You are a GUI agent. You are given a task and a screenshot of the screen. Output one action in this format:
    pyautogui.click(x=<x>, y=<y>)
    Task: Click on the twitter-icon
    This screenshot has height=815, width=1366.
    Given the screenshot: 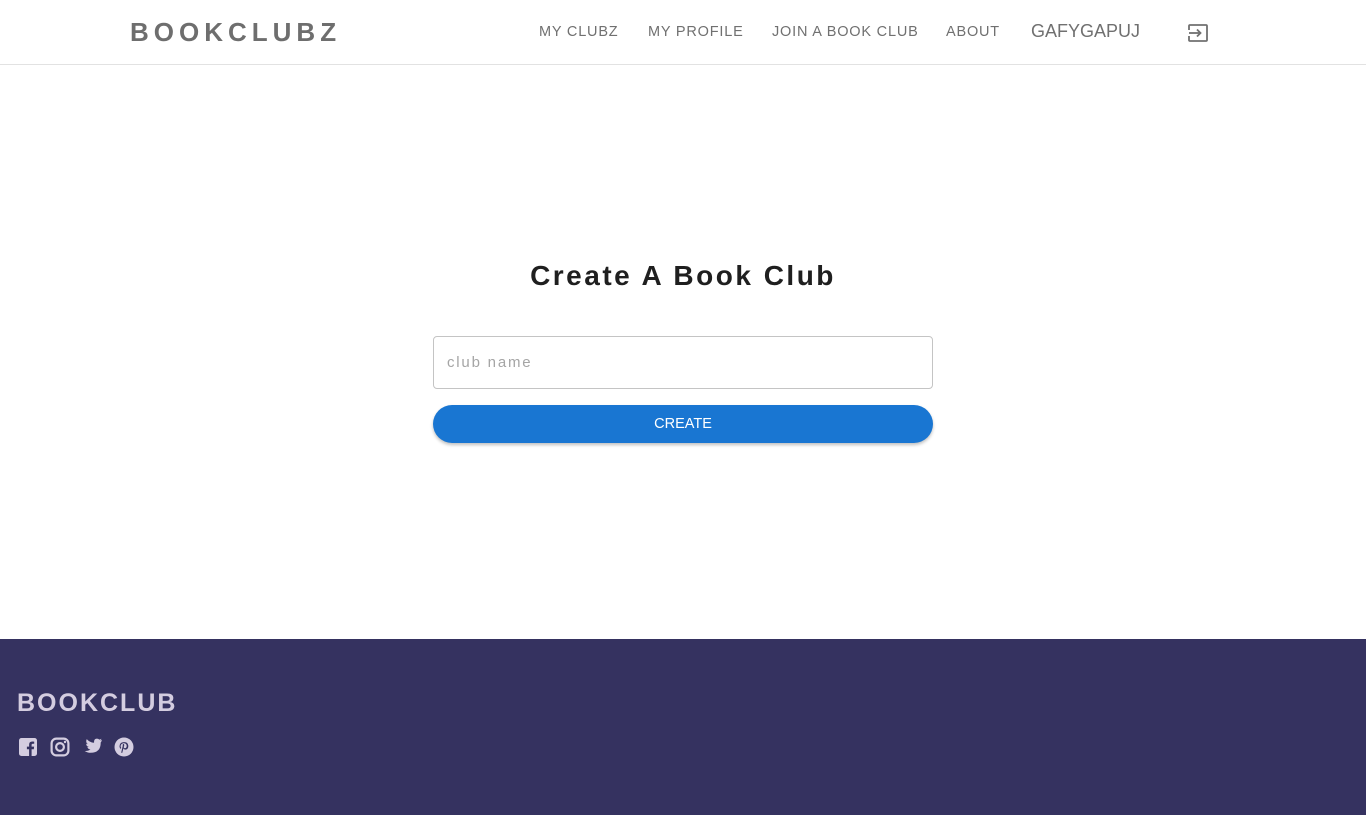 What is the action you would take?
    pyautogui.click(x=93, y=745)
    